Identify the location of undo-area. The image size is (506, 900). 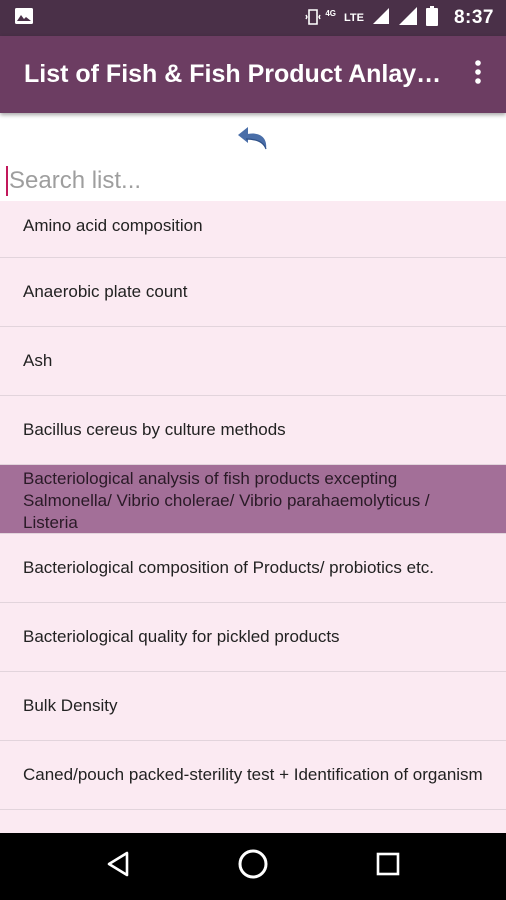
(253, 137).